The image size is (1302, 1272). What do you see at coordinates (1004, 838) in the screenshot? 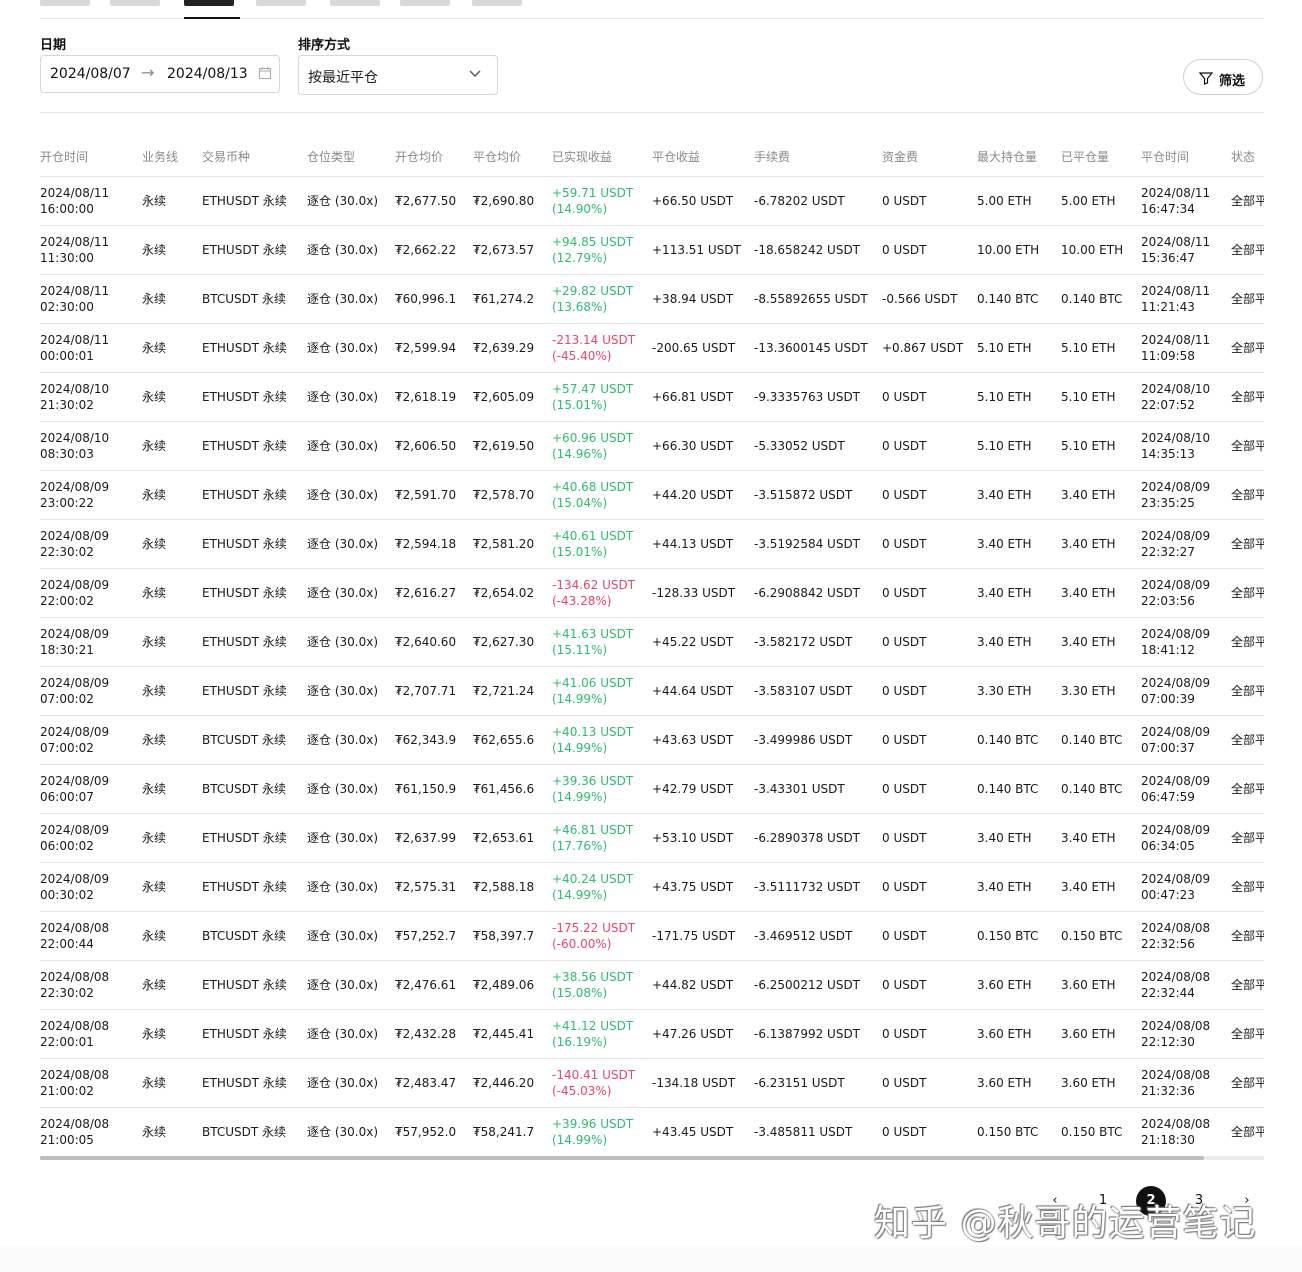
I see `max-position-cell-max-pos: 3.40 ETH` at bounding box center [1004, 838].